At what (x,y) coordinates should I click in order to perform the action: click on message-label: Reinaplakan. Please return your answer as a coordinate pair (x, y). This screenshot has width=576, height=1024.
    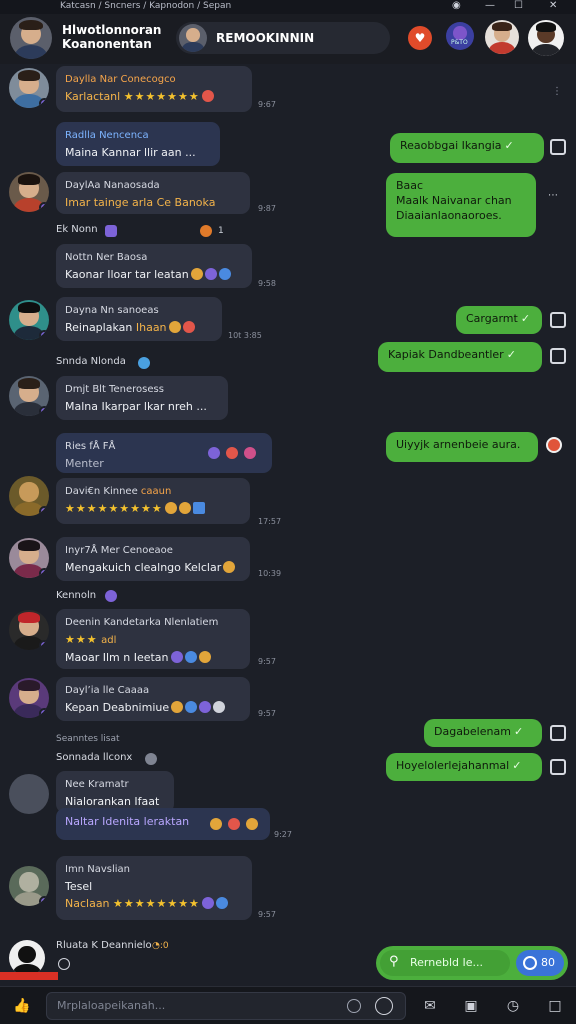
    Looking at the image, I should click on (99, 327).